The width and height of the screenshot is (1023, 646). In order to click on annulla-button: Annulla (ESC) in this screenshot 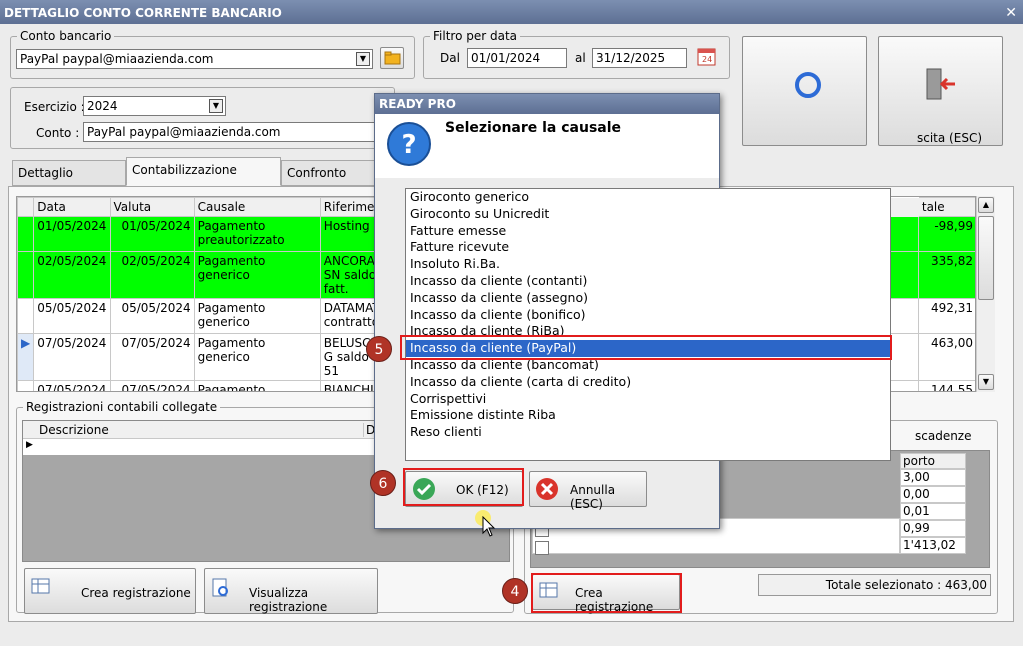, I will do `click(588, 491)`.